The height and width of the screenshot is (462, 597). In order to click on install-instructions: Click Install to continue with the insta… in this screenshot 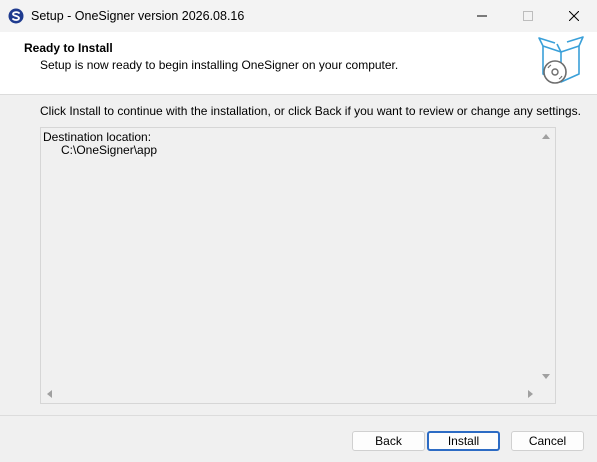, I will do `click(310, 111)`.